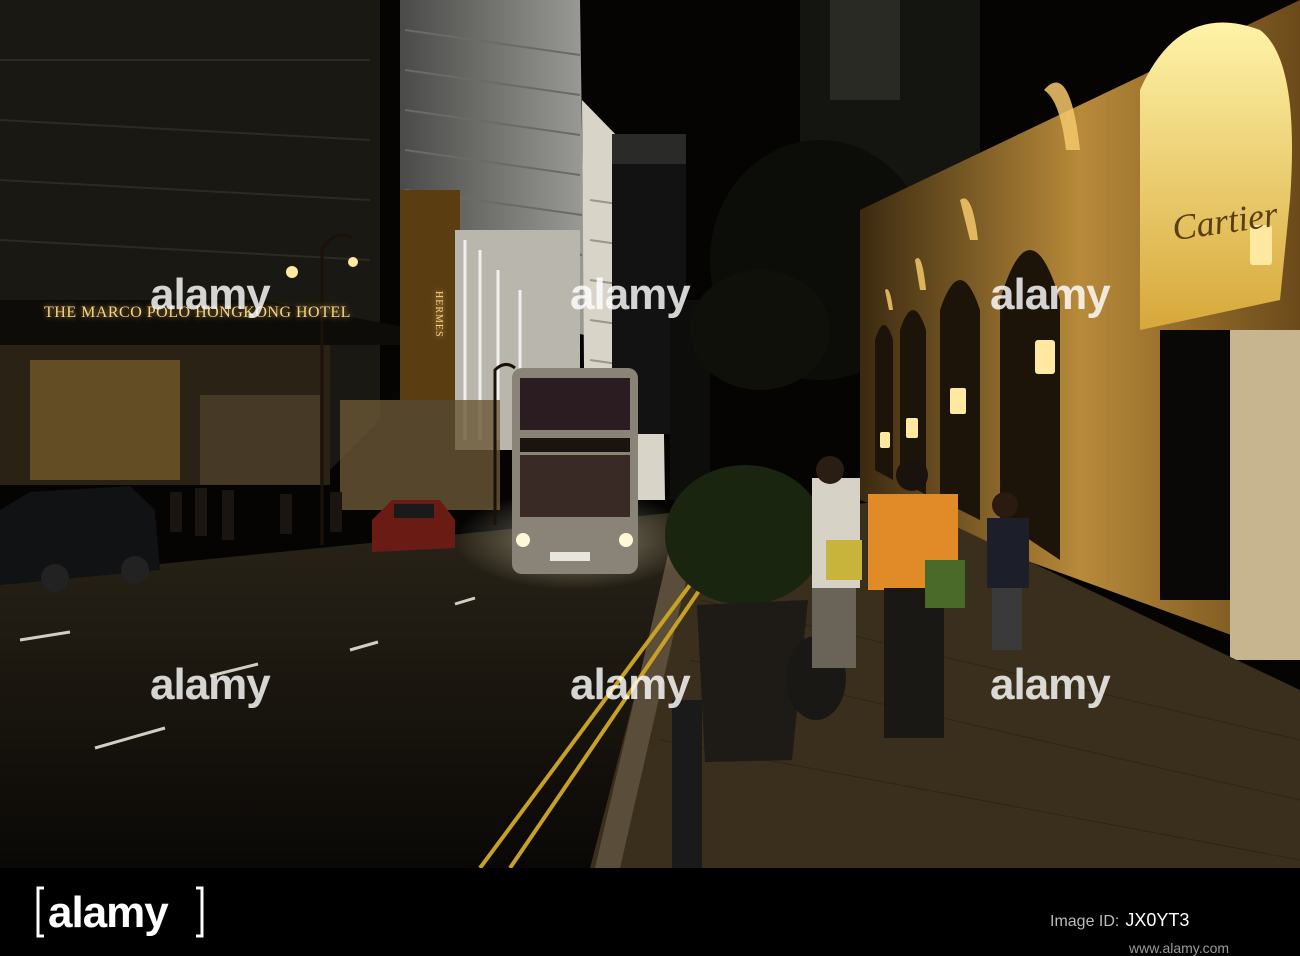 The height and width of the screenshot is (956, 1300). Describe the element at coordinates (1179, 948) in the screenshot. I see `website-link: www.alamy.com` at that location.